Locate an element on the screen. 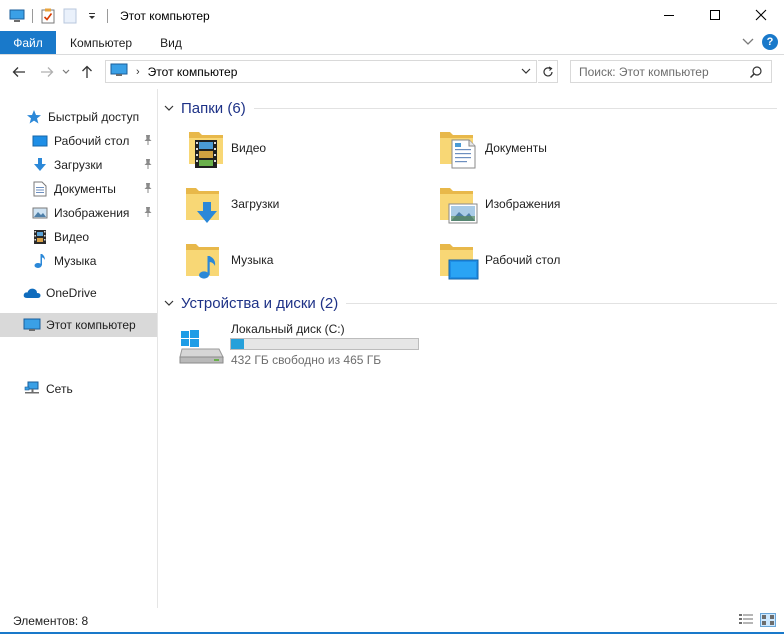  pictures-icon is located at coordinates (40, 213).